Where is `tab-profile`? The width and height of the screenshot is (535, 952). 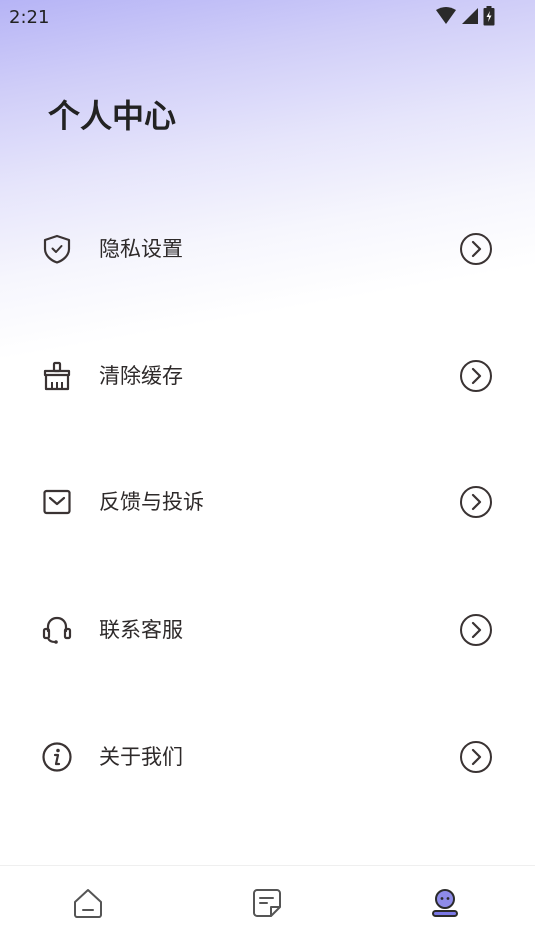 tab-profile is located at coordinates (445, 911).